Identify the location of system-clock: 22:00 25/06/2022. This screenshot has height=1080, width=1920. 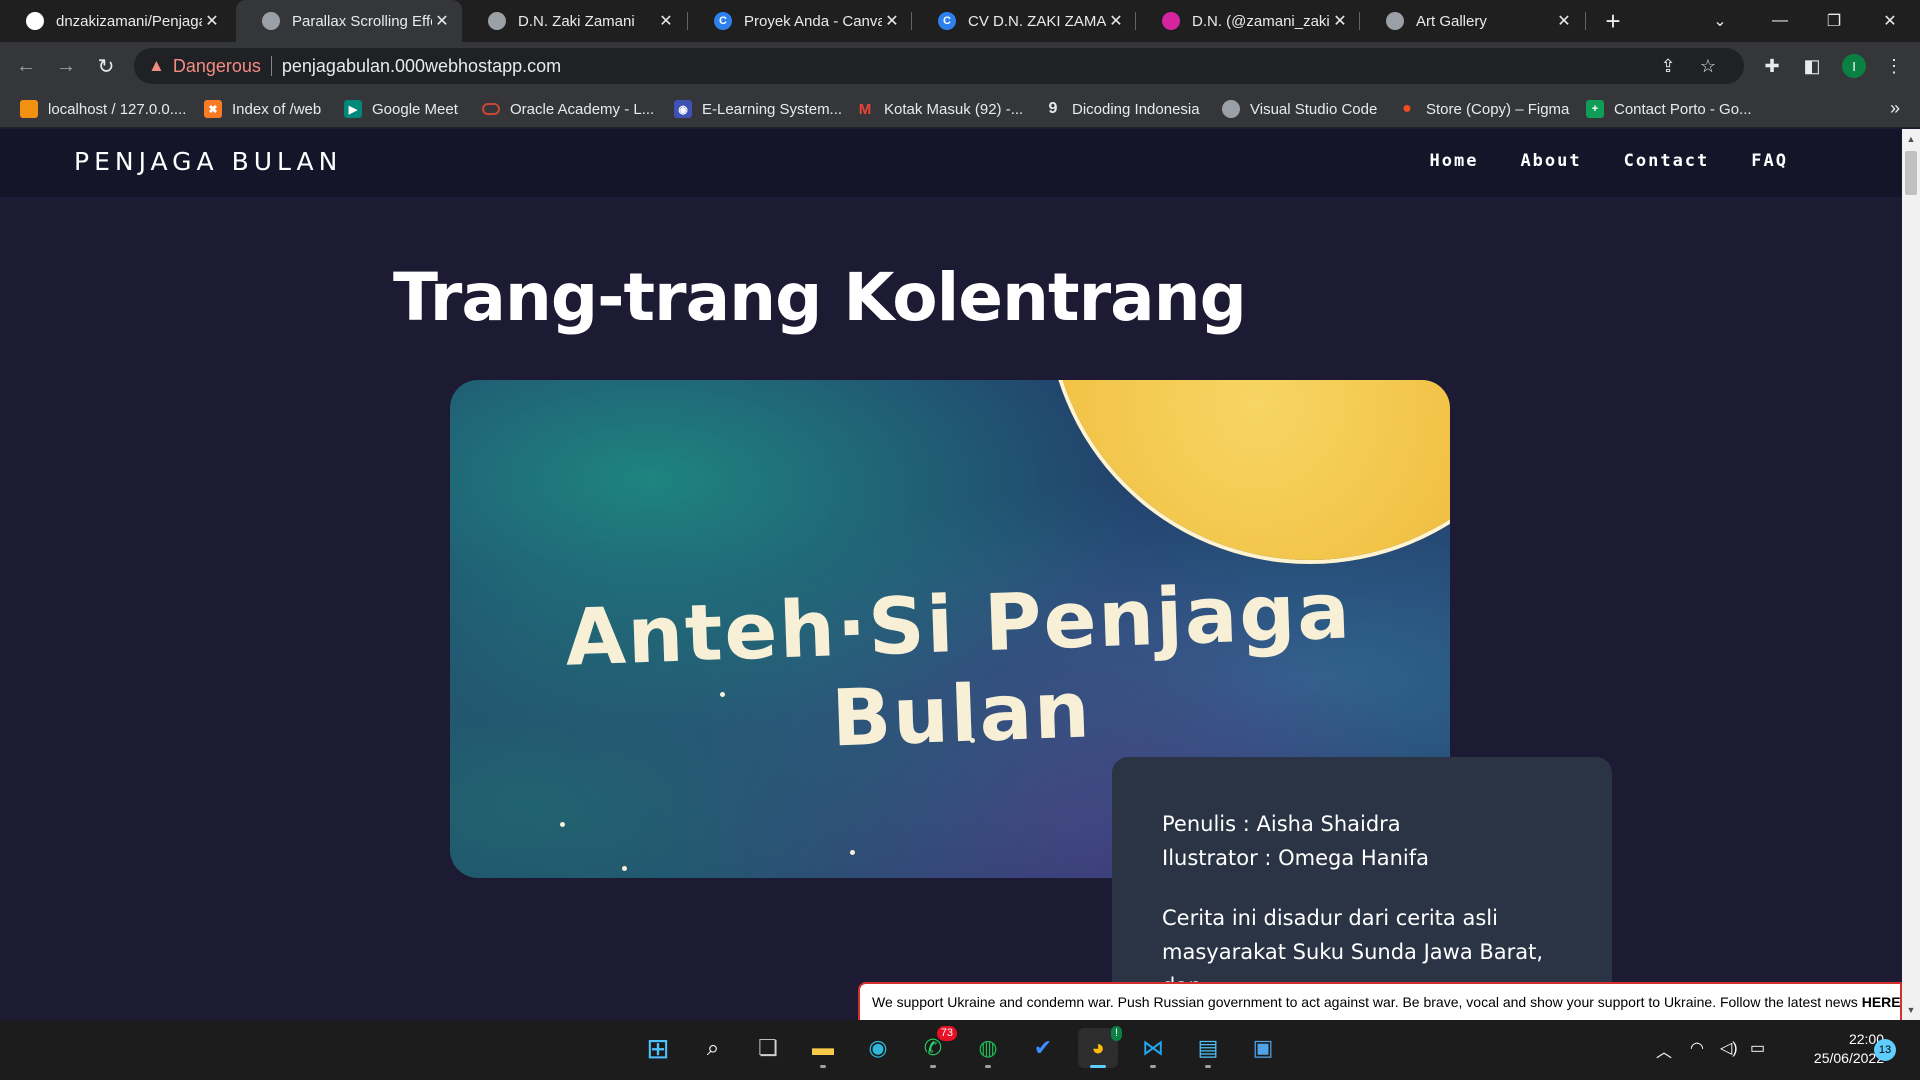
(1834, 1049).